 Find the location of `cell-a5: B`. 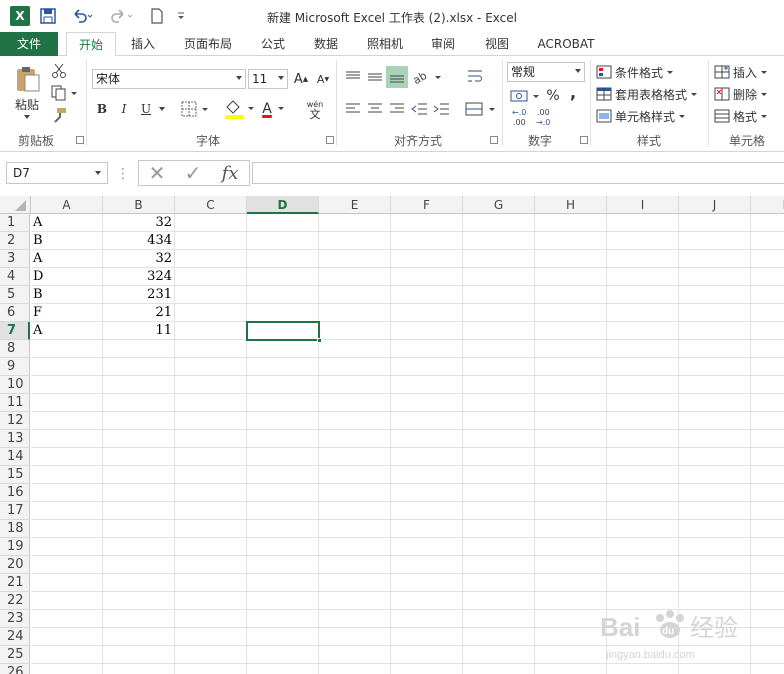

cell-a5: B is located at coordinates (67, 295).